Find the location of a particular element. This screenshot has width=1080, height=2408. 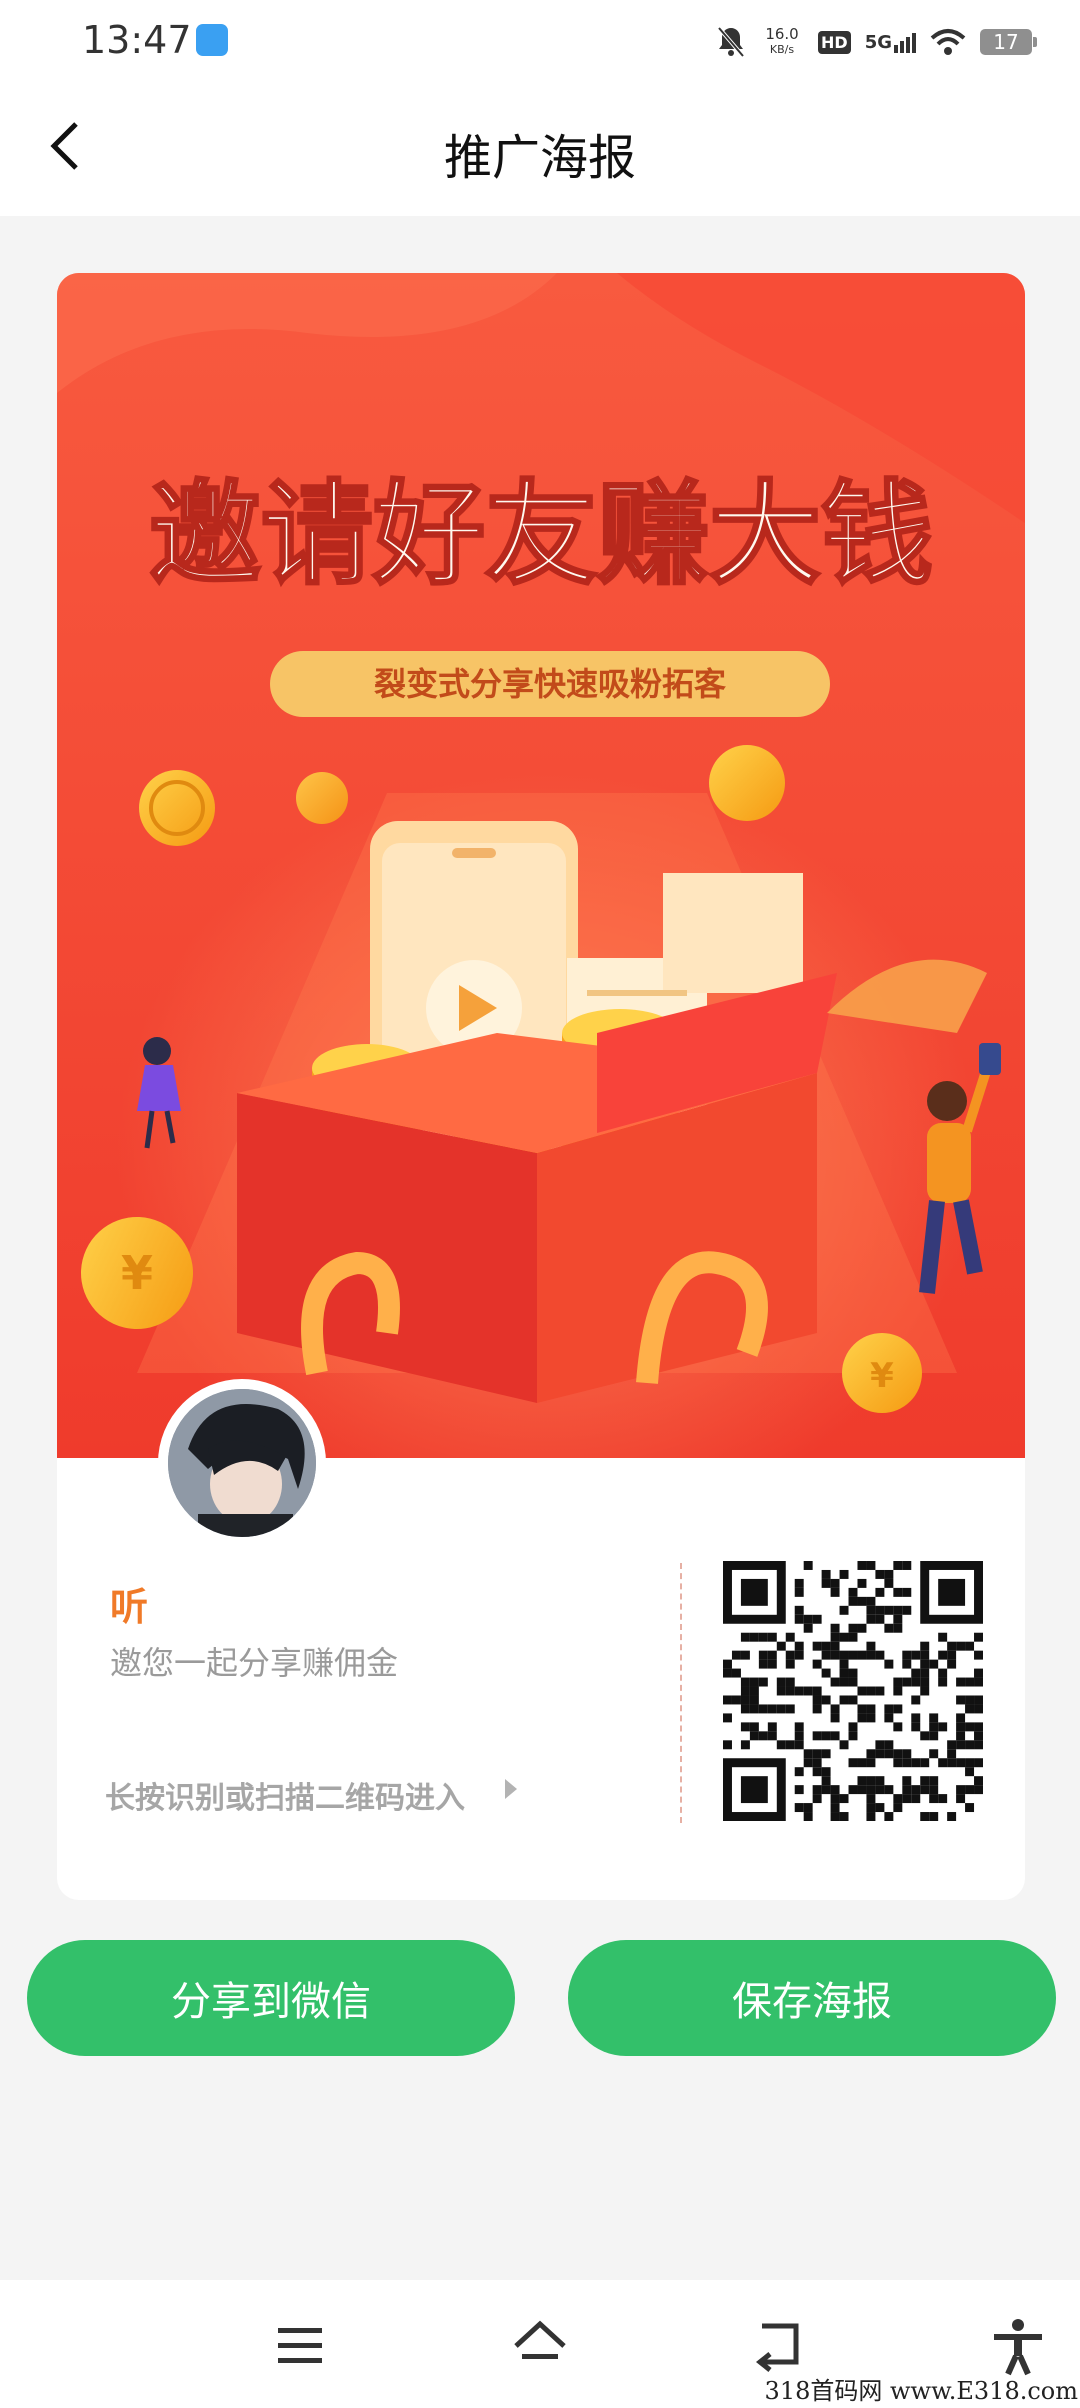

poster-tagline: 裂变式分享快速吸粉拓客 is located at coordinates (550, 684).